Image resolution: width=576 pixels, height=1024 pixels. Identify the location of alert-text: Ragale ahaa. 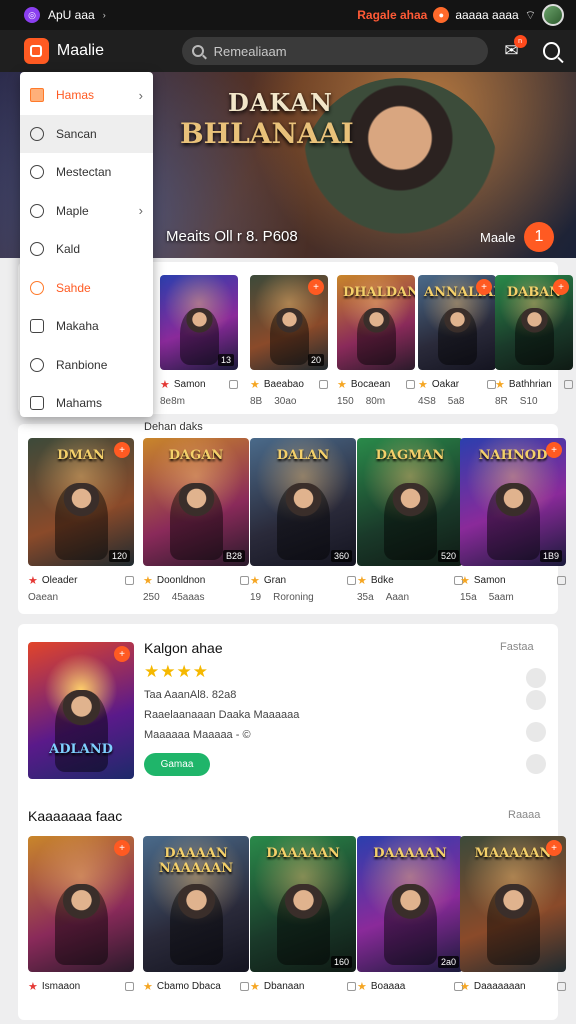
(392, 15).